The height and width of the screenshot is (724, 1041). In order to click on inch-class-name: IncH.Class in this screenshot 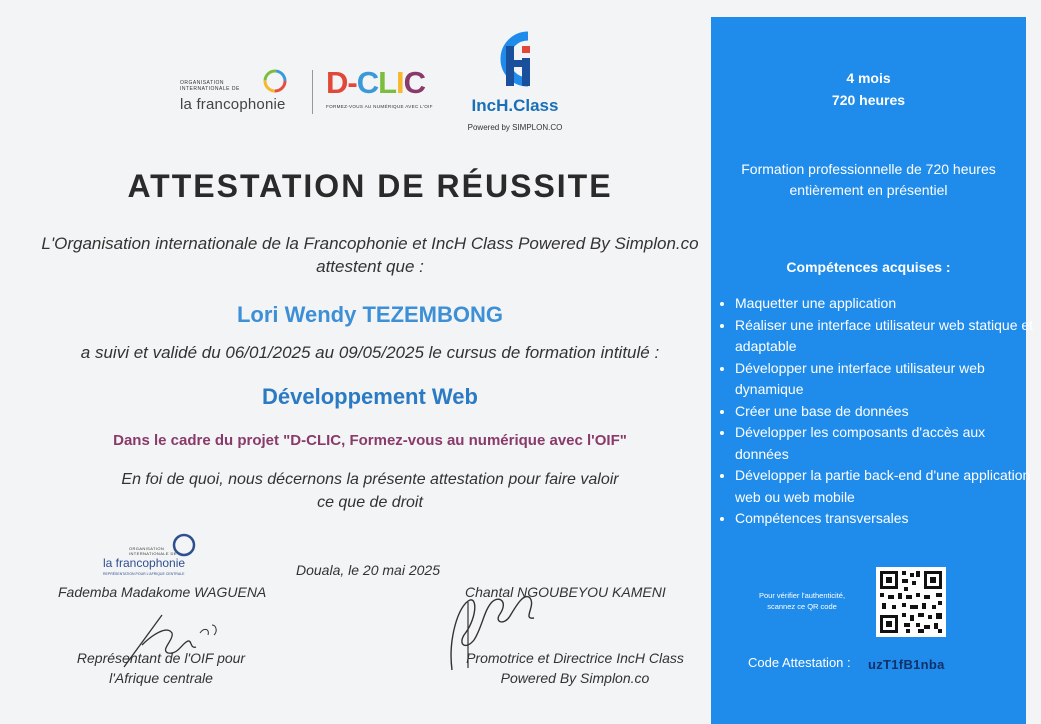, I will do `click(515, 105)`.